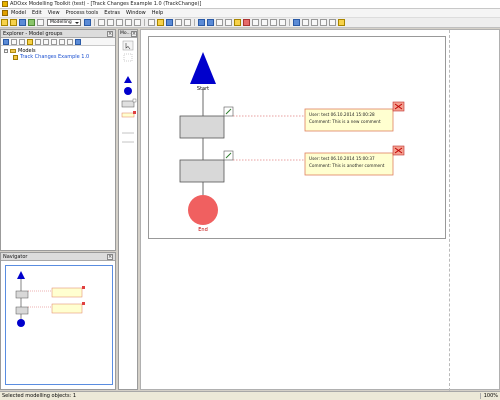 Image resolution: width=500 pixels, height=400 pixels. What do you see at coordinates (62, 41) in the screenshot?
I see `move-icon` at bounding box center [62, 41].